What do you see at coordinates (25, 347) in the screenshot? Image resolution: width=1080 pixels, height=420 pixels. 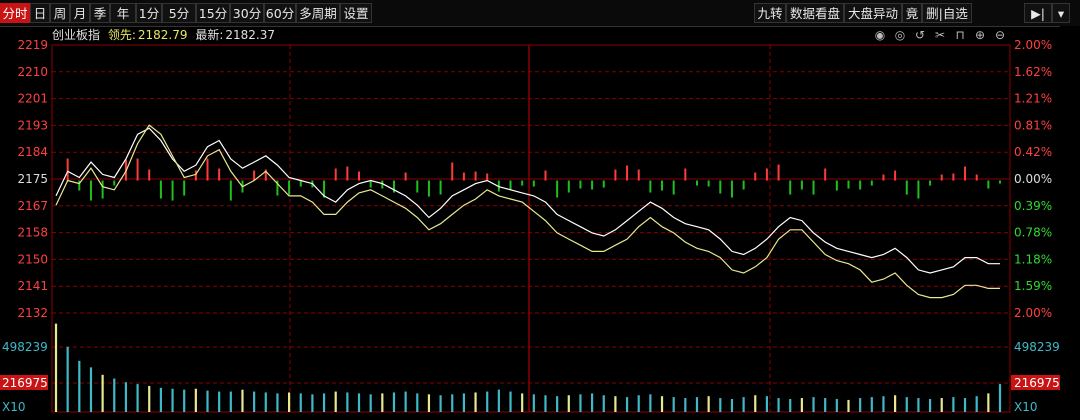 I see `vol-tick-left-0: 498239` at bounding box center [25, 347].